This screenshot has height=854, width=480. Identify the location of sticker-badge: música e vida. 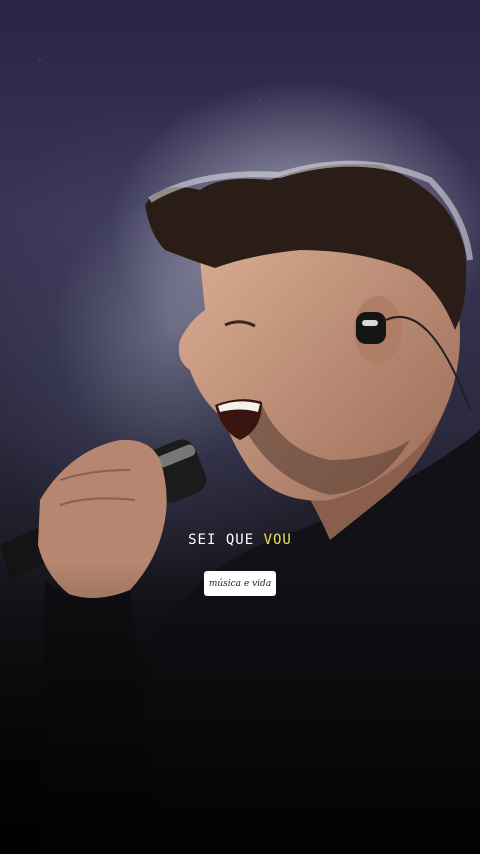
(240, 583).